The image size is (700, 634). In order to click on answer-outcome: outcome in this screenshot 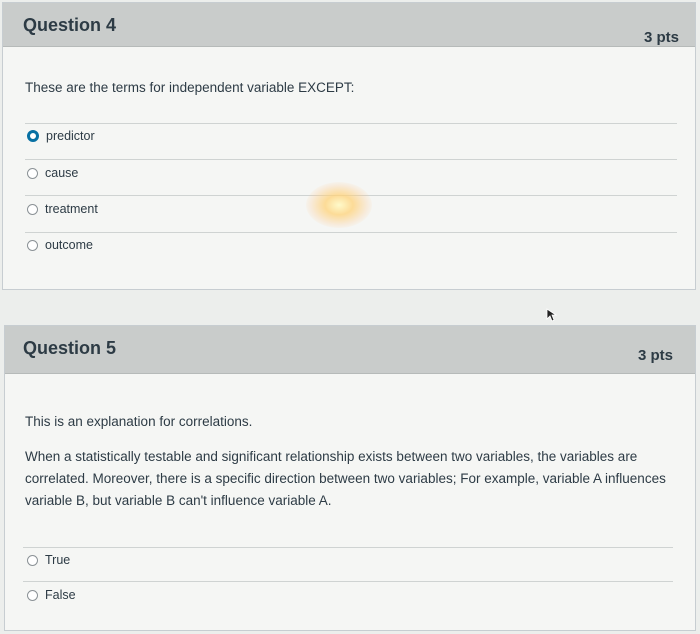, I will do `click(60, 245)`.